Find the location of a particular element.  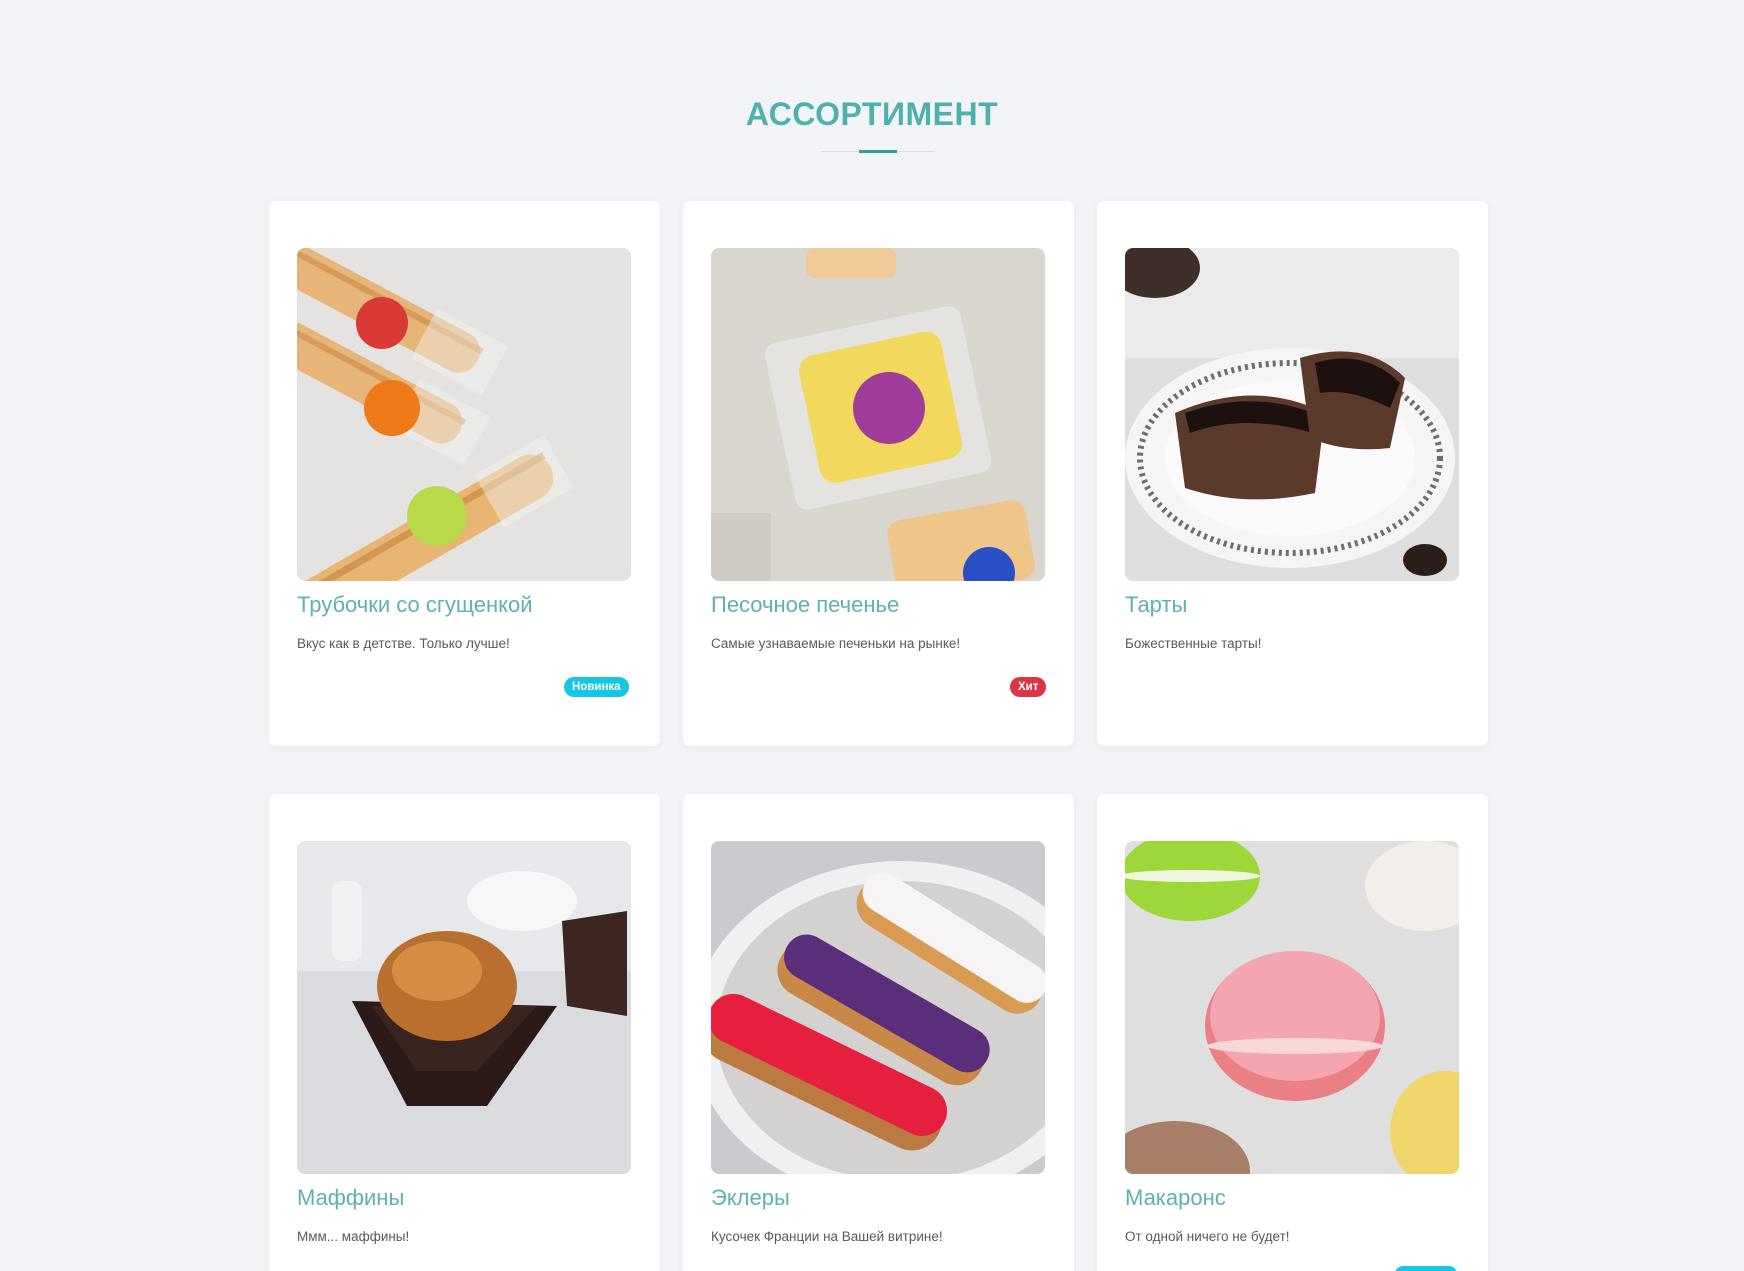

product-card: Тарты Божественные тарты! is located at coordinates (1292, 473).